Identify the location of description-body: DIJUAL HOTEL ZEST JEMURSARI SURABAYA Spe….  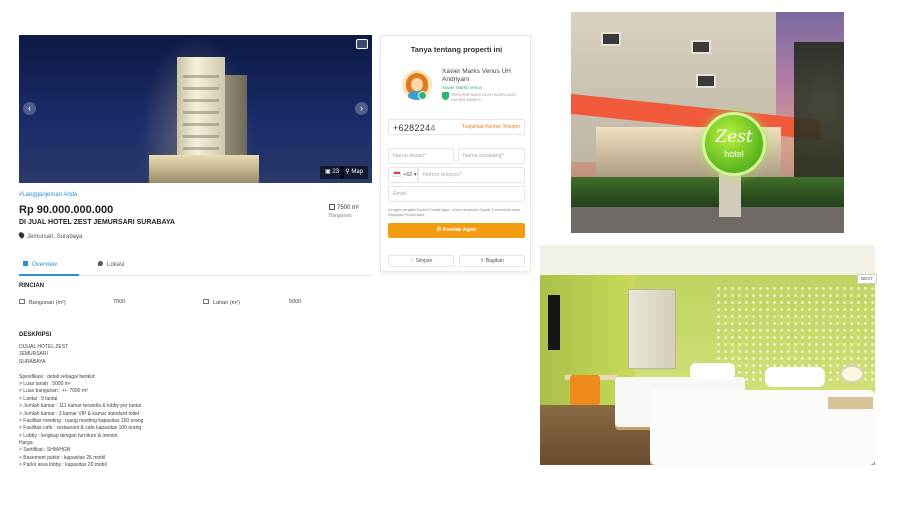
(109, 407).